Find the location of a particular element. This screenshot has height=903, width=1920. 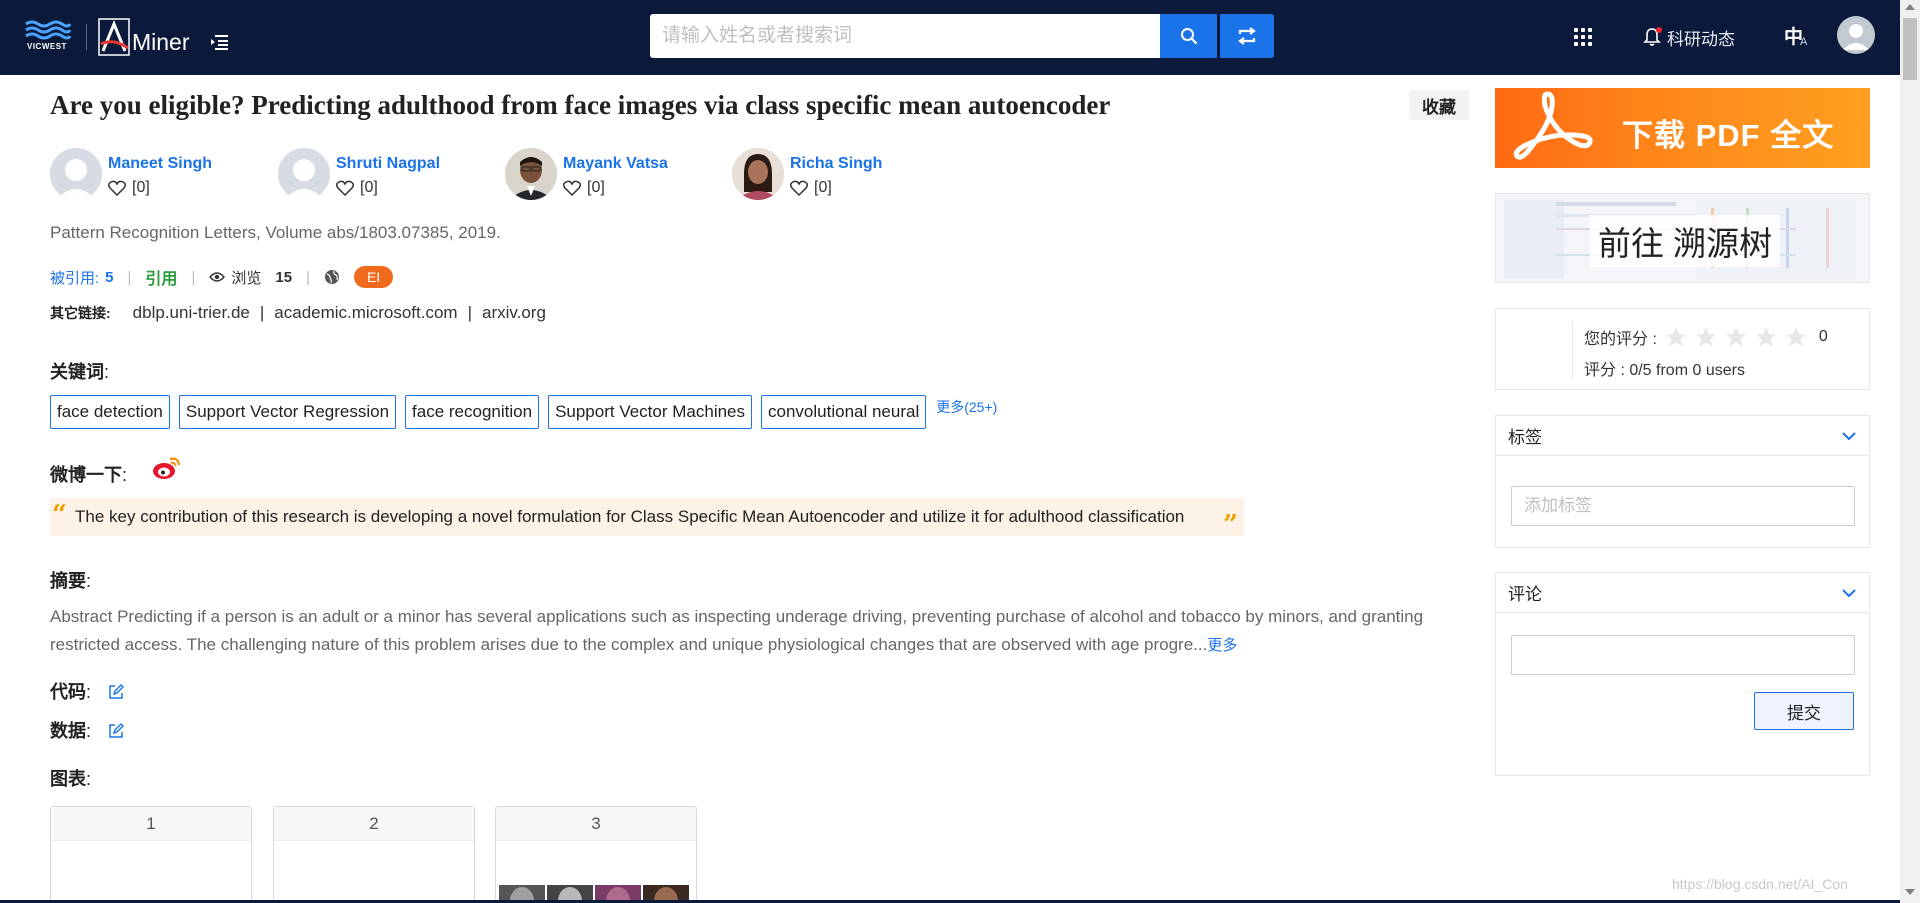

your-rating-value: 0 is located at coordinates (1823, 336).